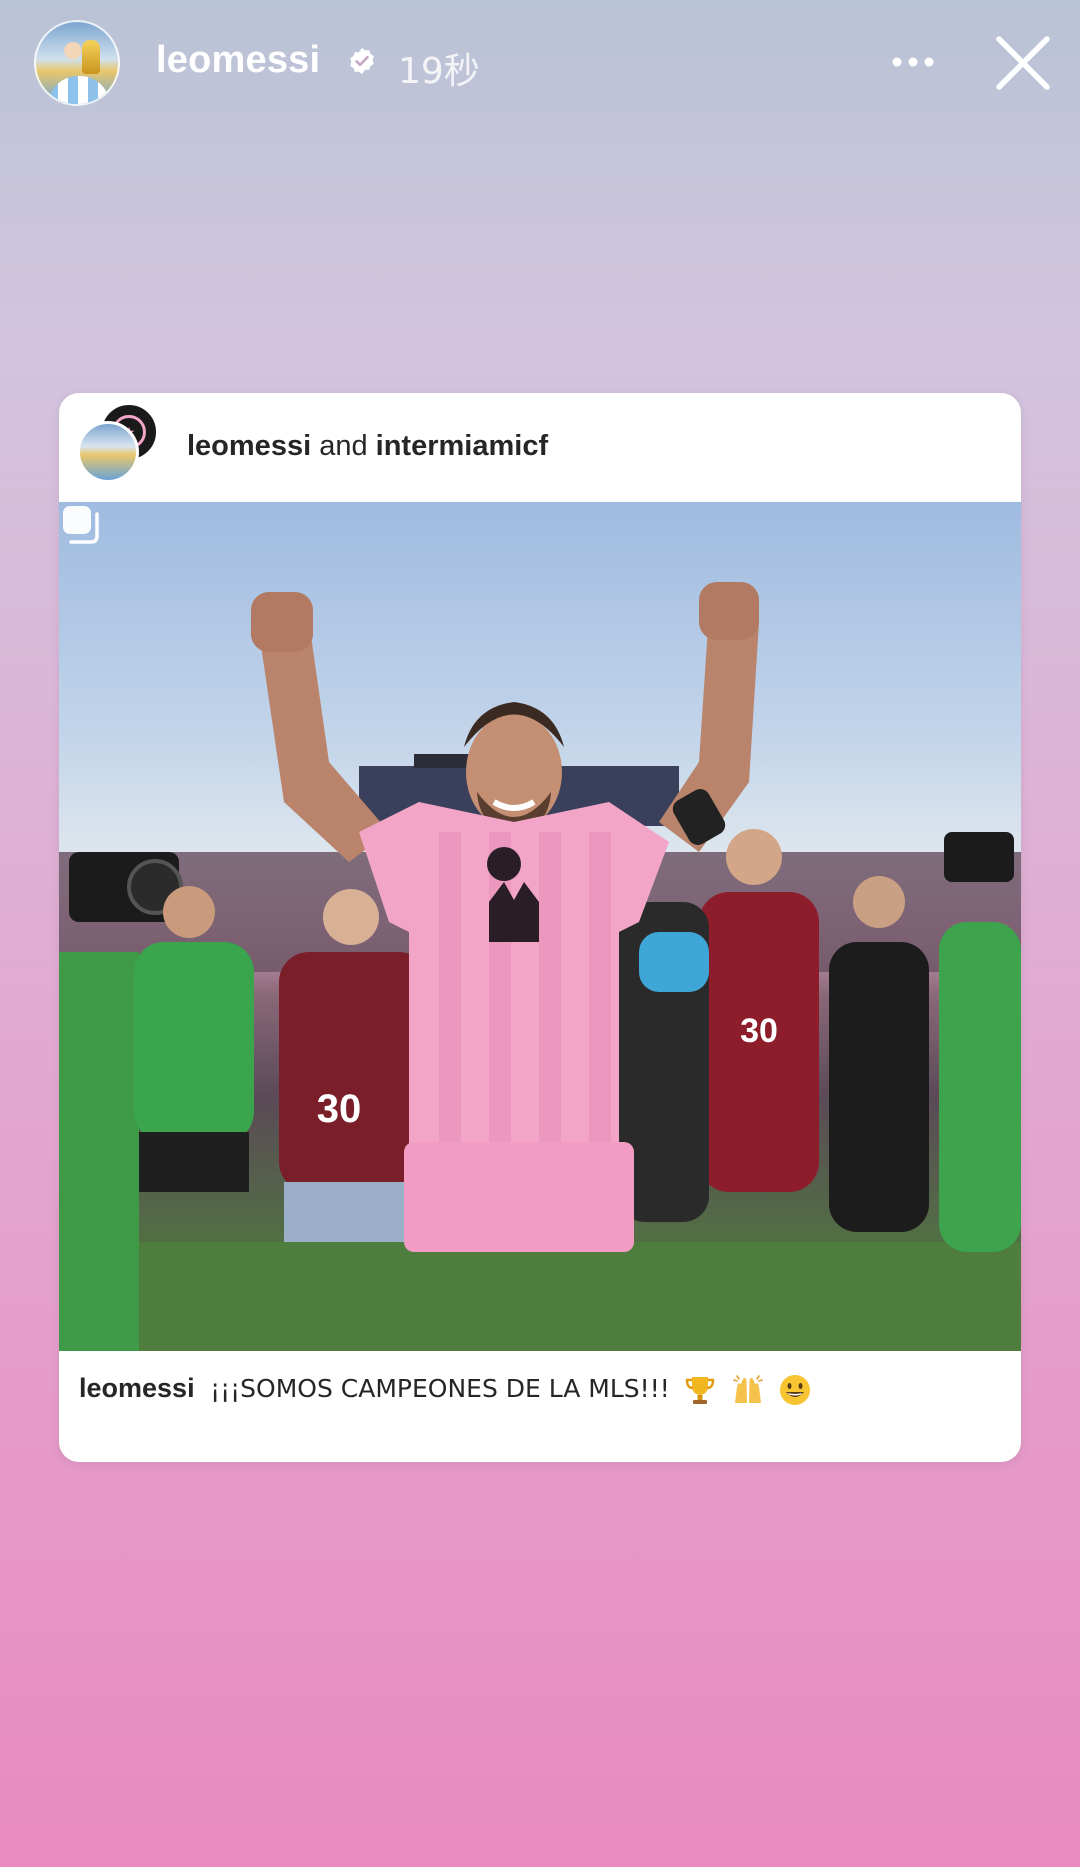 The width and height of the screenshot is (1080, 1867). I want to click on raising-hands-icon, so click(747, 1389).